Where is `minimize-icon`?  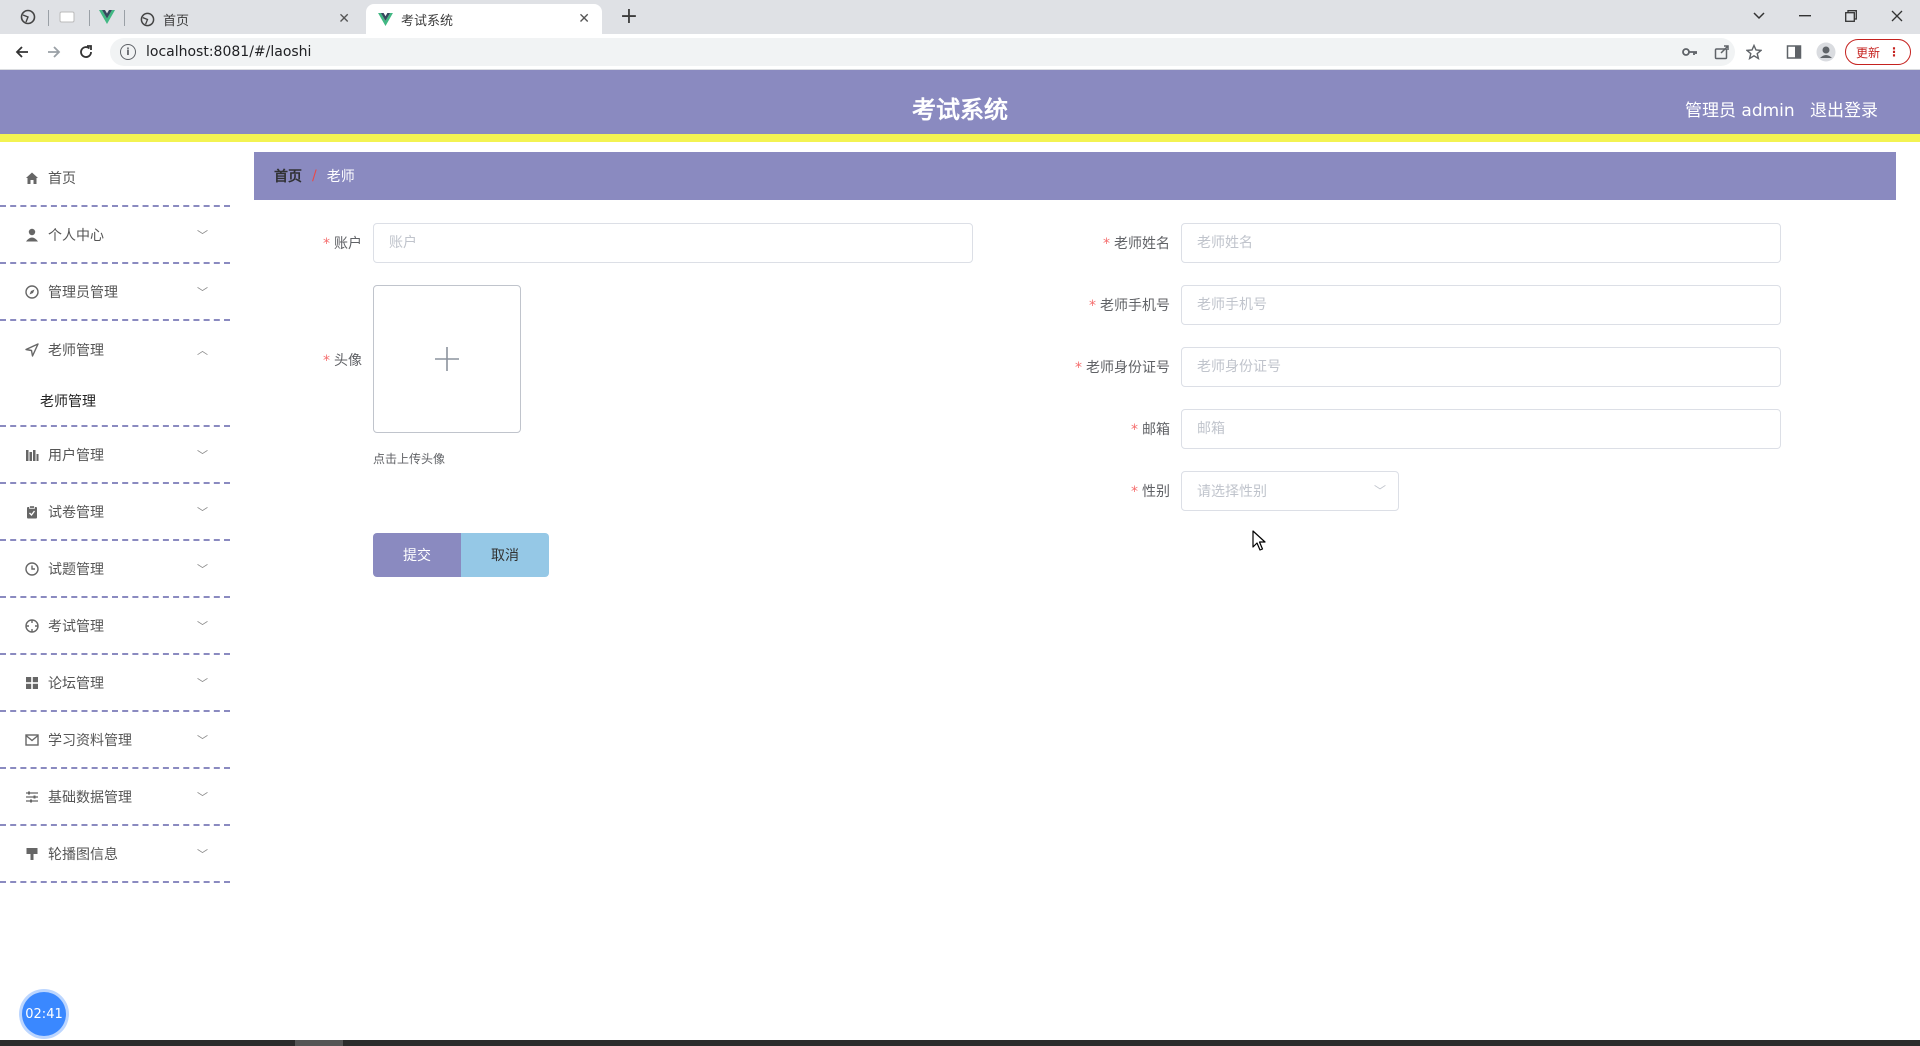
minimize-icon is located at coordinates (1805, 16).